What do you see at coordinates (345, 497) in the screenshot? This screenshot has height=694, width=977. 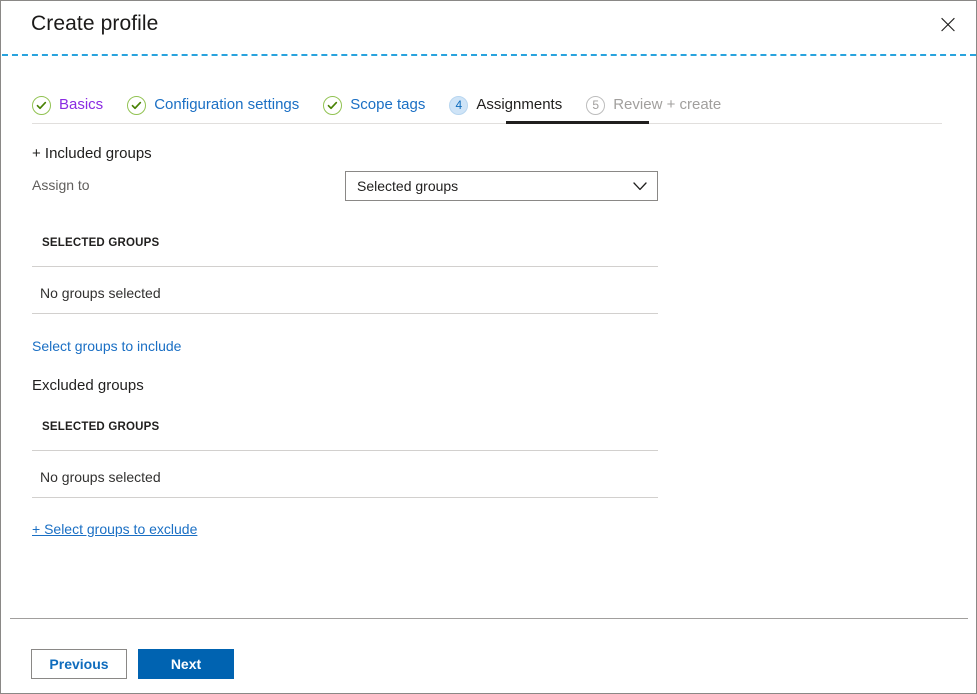 I see `excluded-table-bottom-rule` at bounding box center [345, 497].